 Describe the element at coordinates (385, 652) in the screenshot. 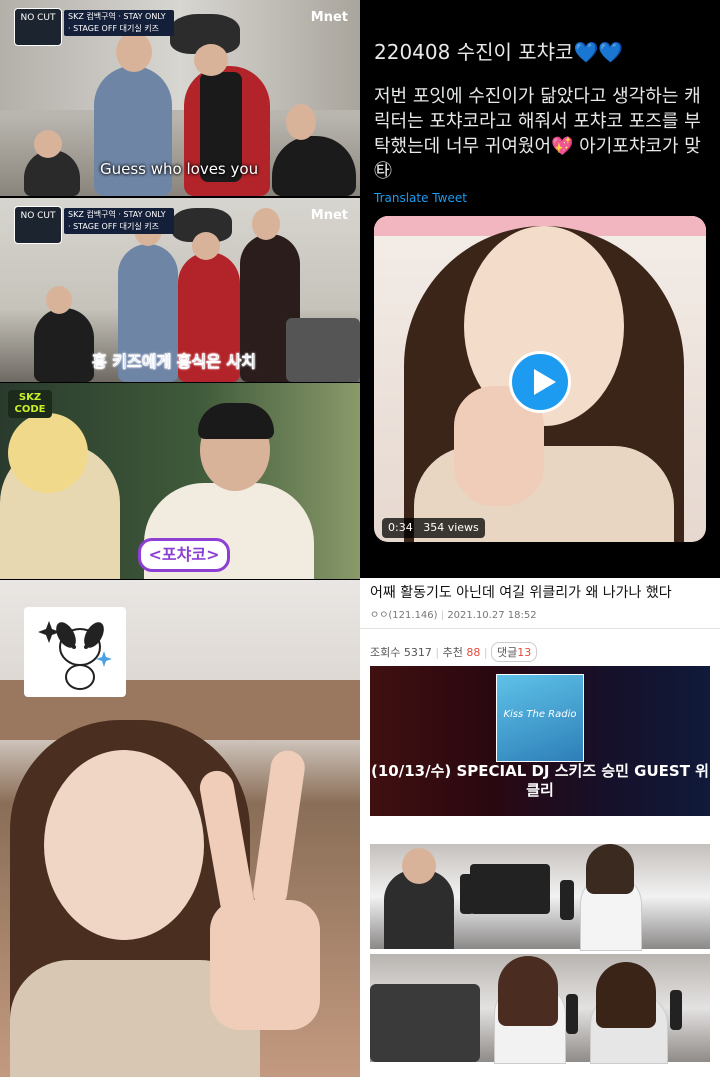

I see `views-label: 조회수` at that location.